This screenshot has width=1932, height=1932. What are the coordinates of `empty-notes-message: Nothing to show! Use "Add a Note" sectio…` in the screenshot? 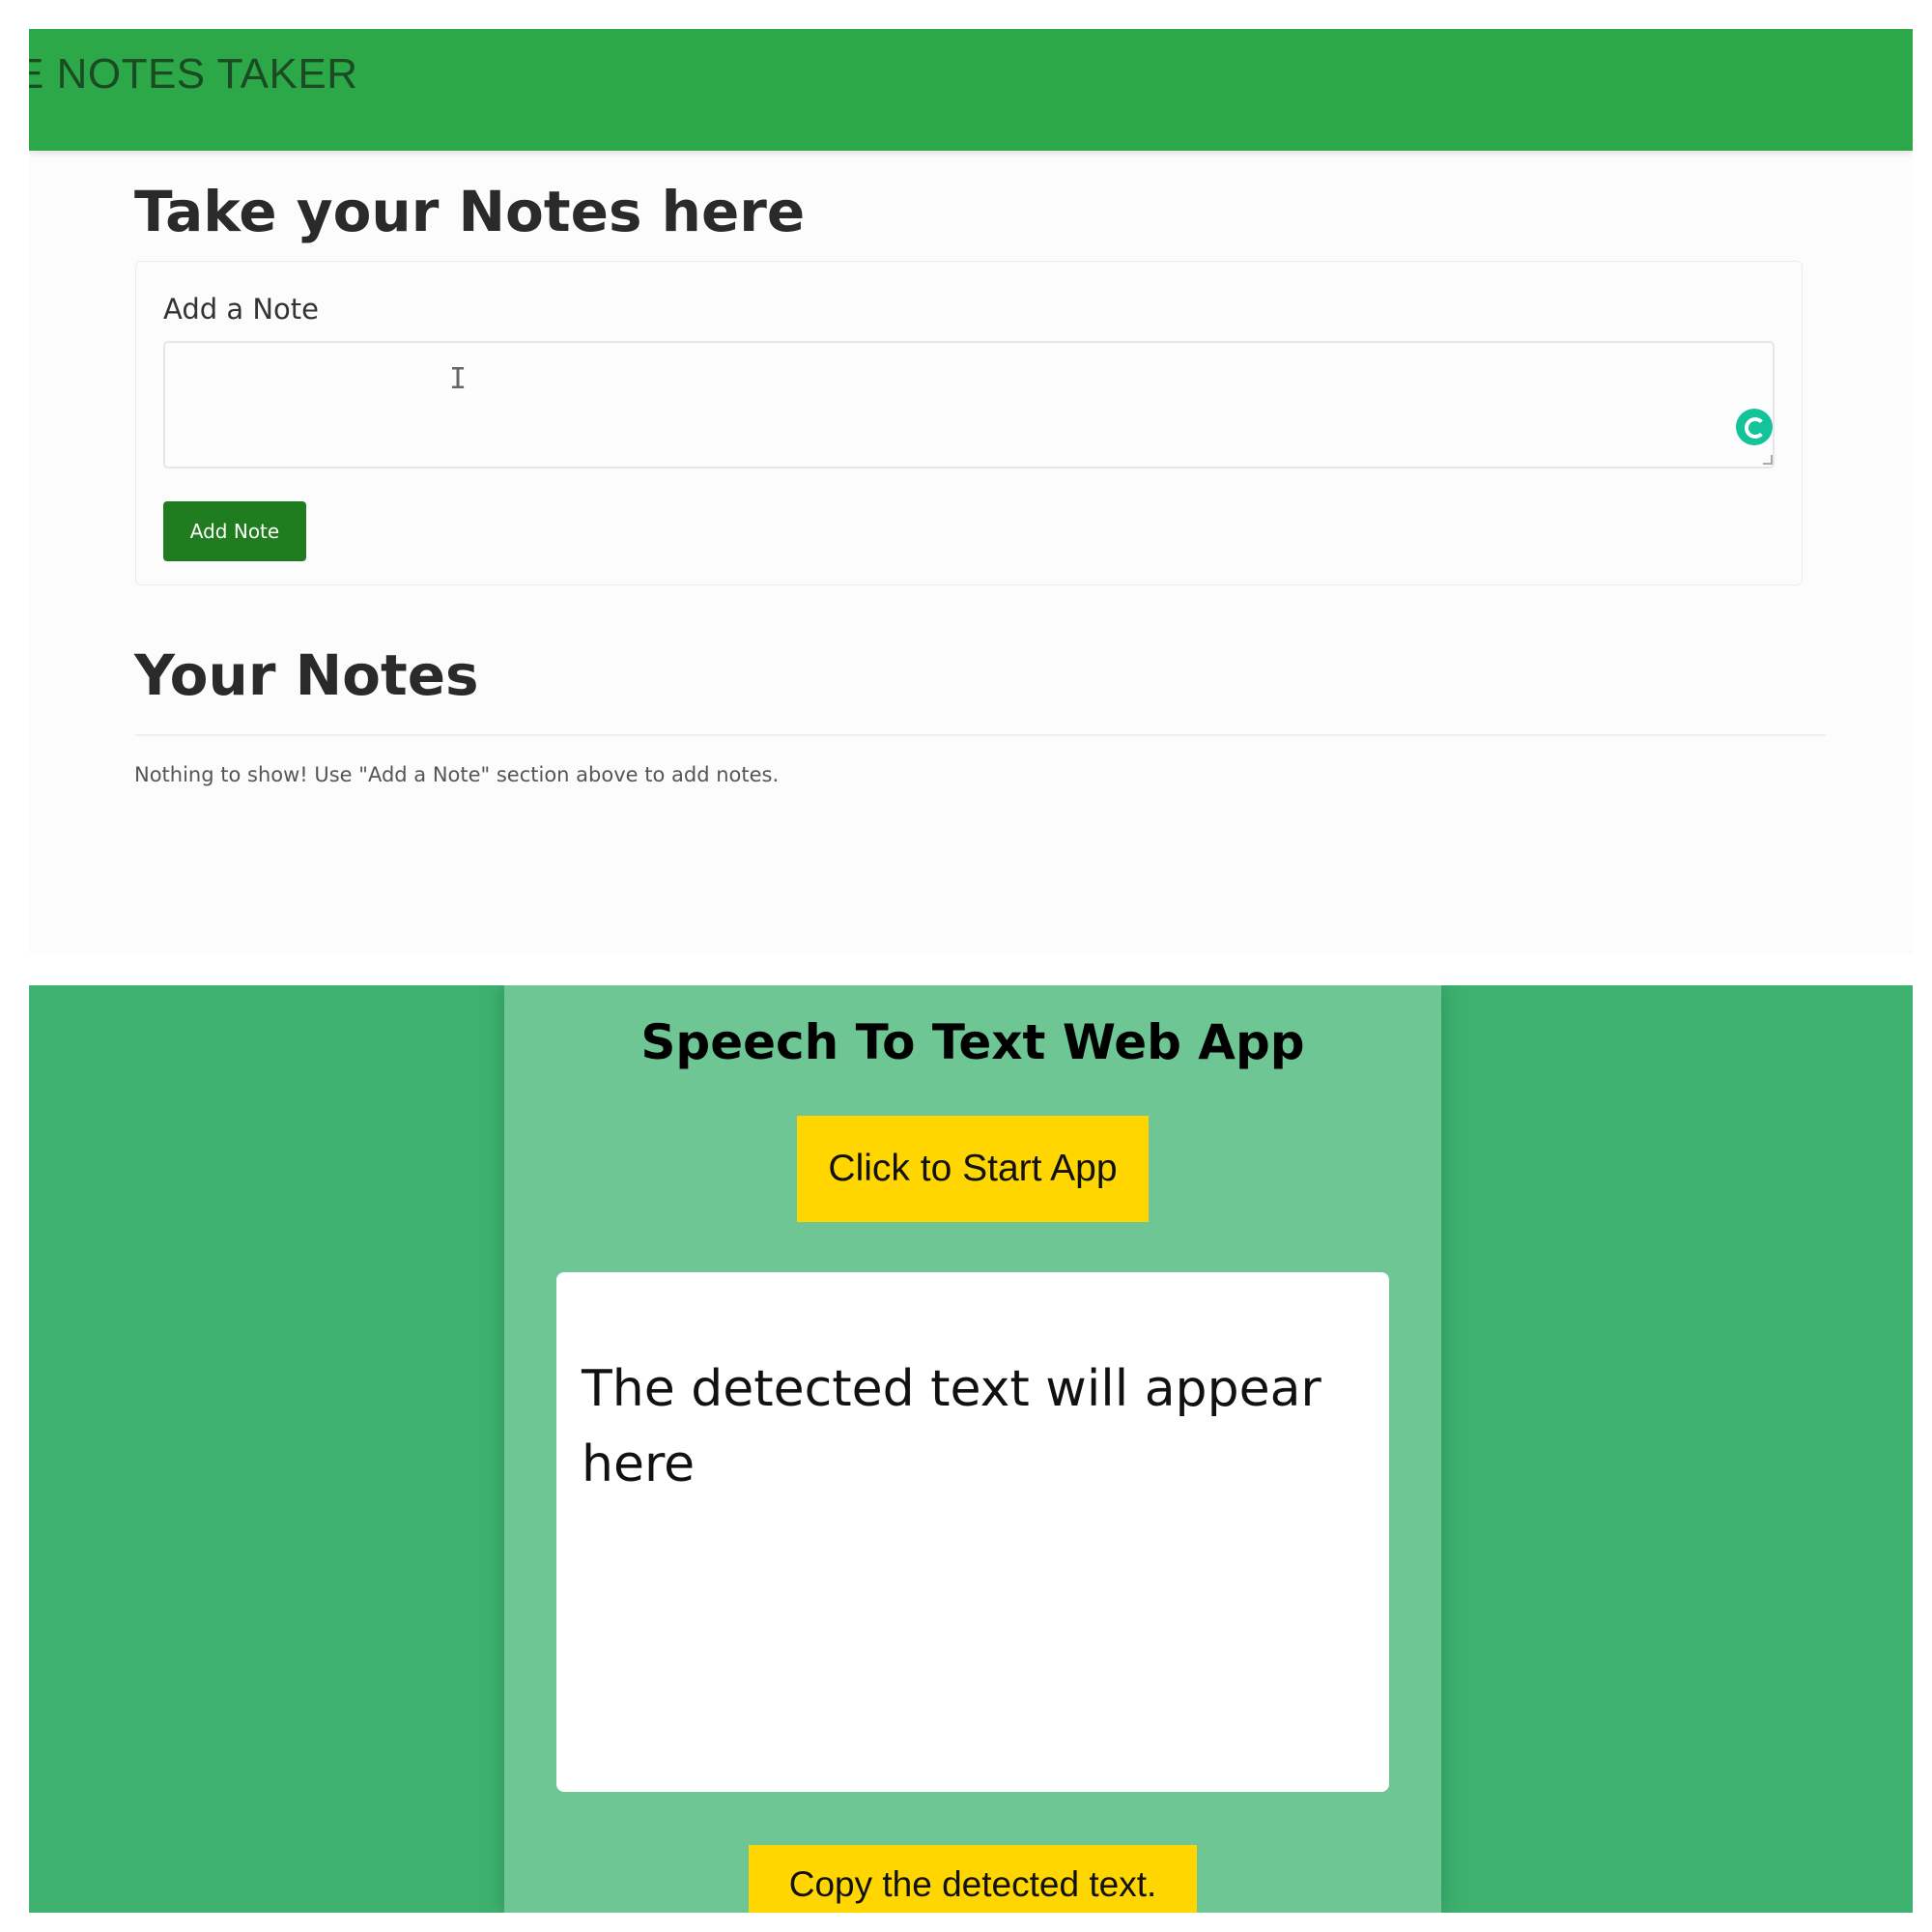 It's located at (457, 774).